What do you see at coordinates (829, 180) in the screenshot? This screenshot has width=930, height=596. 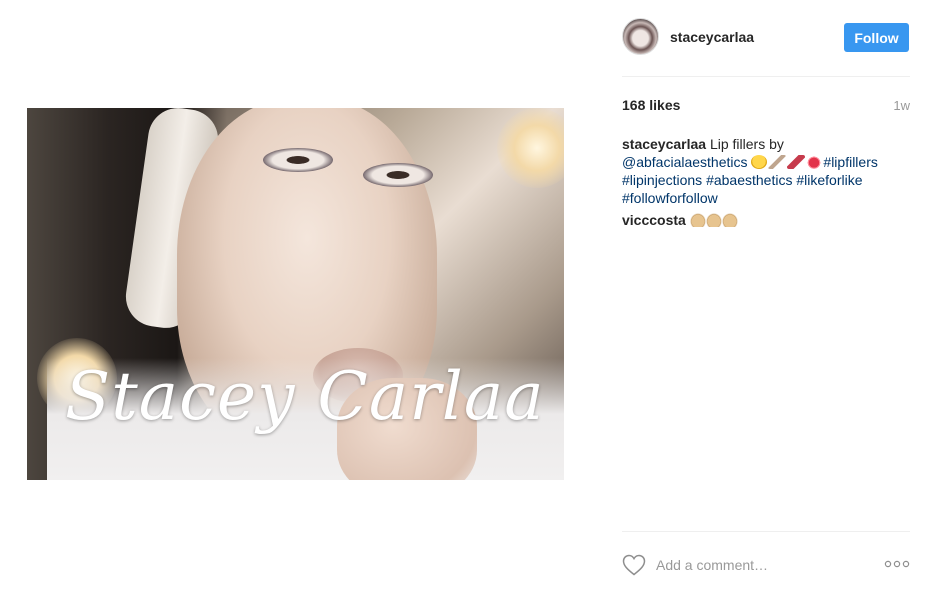 I see `hashtag-link: #likeforlike` at bounding box center [829, 180].